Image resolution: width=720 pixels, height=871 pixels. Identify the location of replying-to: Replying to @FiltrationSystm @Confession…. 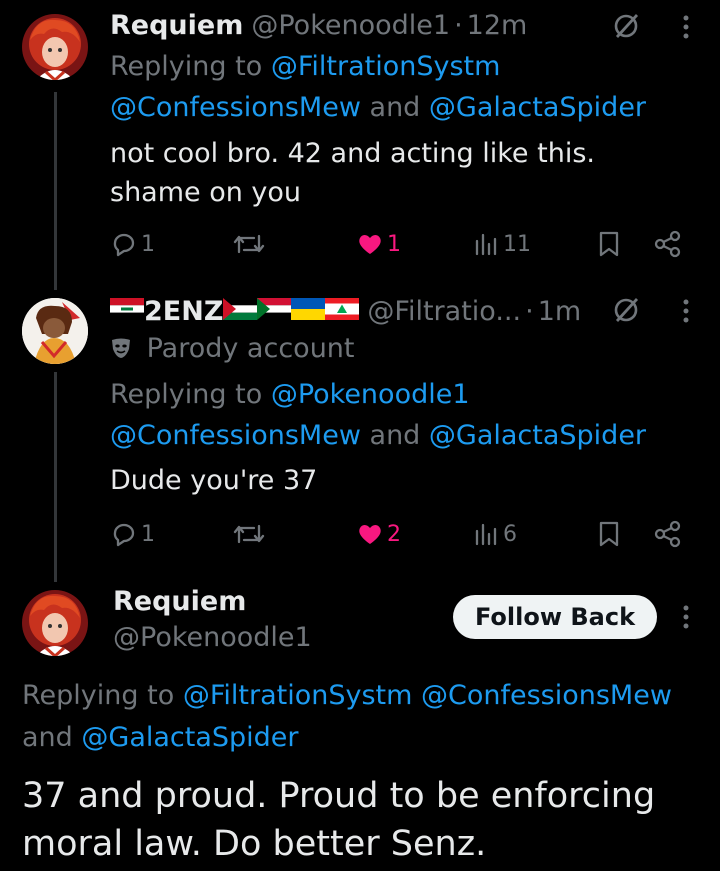
(347, 696).